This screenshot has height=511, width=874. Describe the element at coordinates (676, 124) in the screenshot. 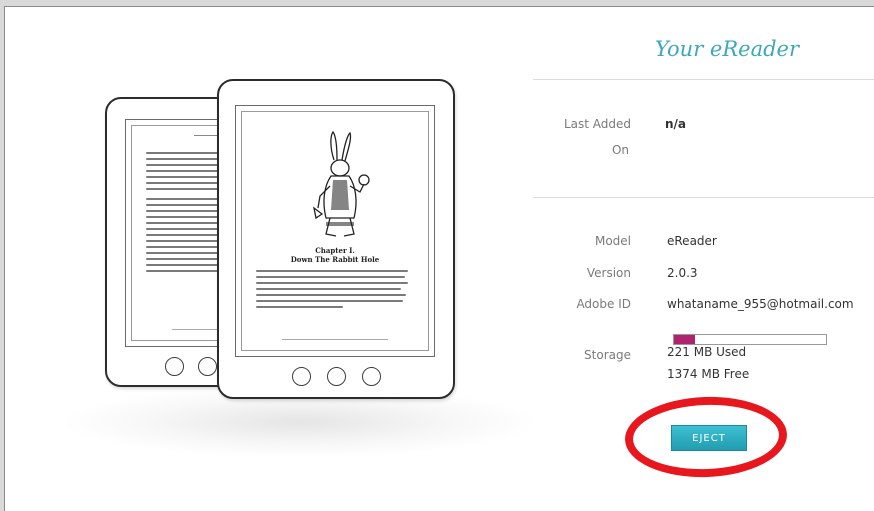

I see `last-added-value: n/a` at that location.